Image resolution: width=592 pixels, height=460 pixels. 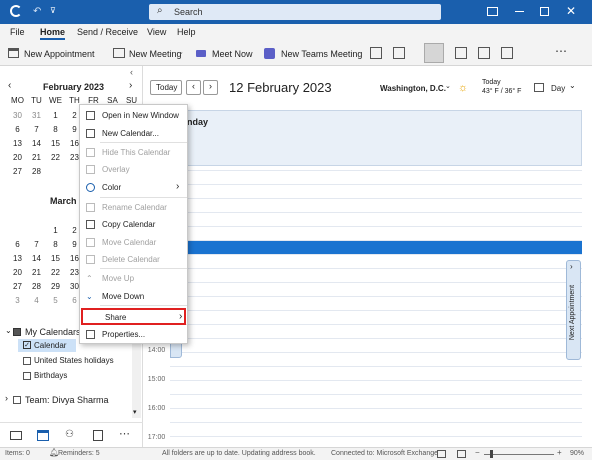 I want to click on mini-calendar-day: 31, so click(x=36, y=115).